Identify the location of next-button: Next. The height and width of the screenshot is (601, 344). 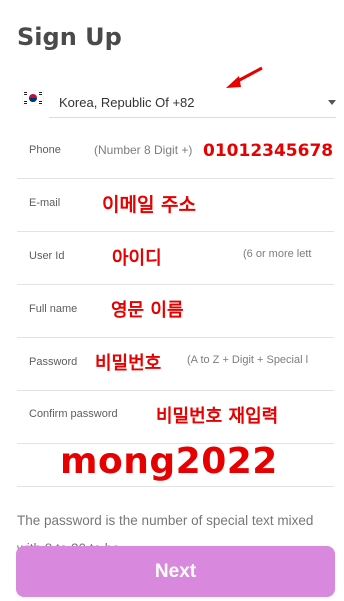
(175, 571).